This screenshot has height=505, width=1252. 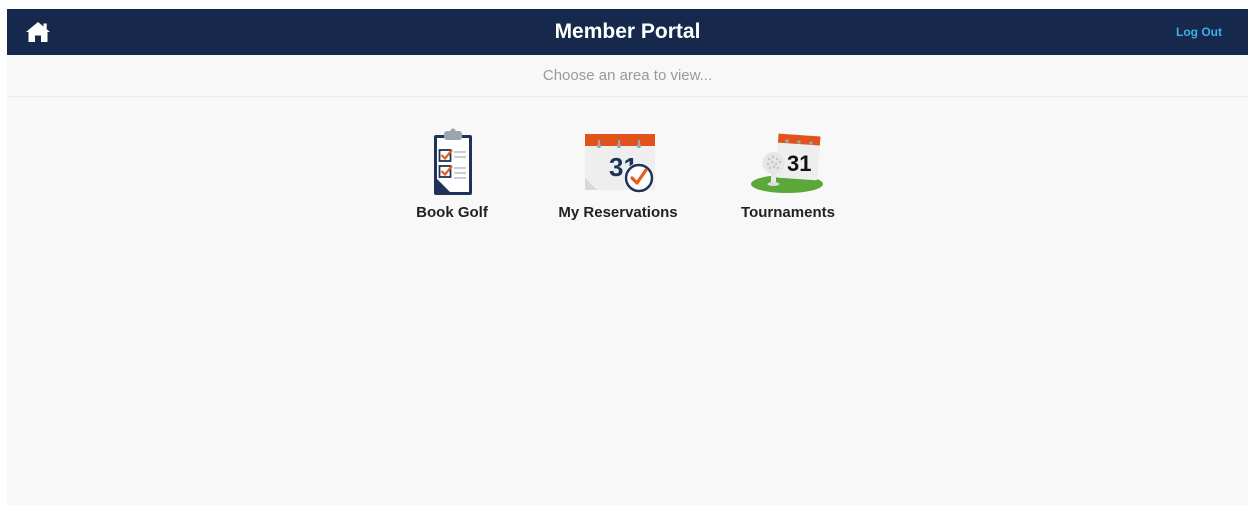 I want to click on tile-tournaments: 31 Tournaments, so click(x=788, y=180).